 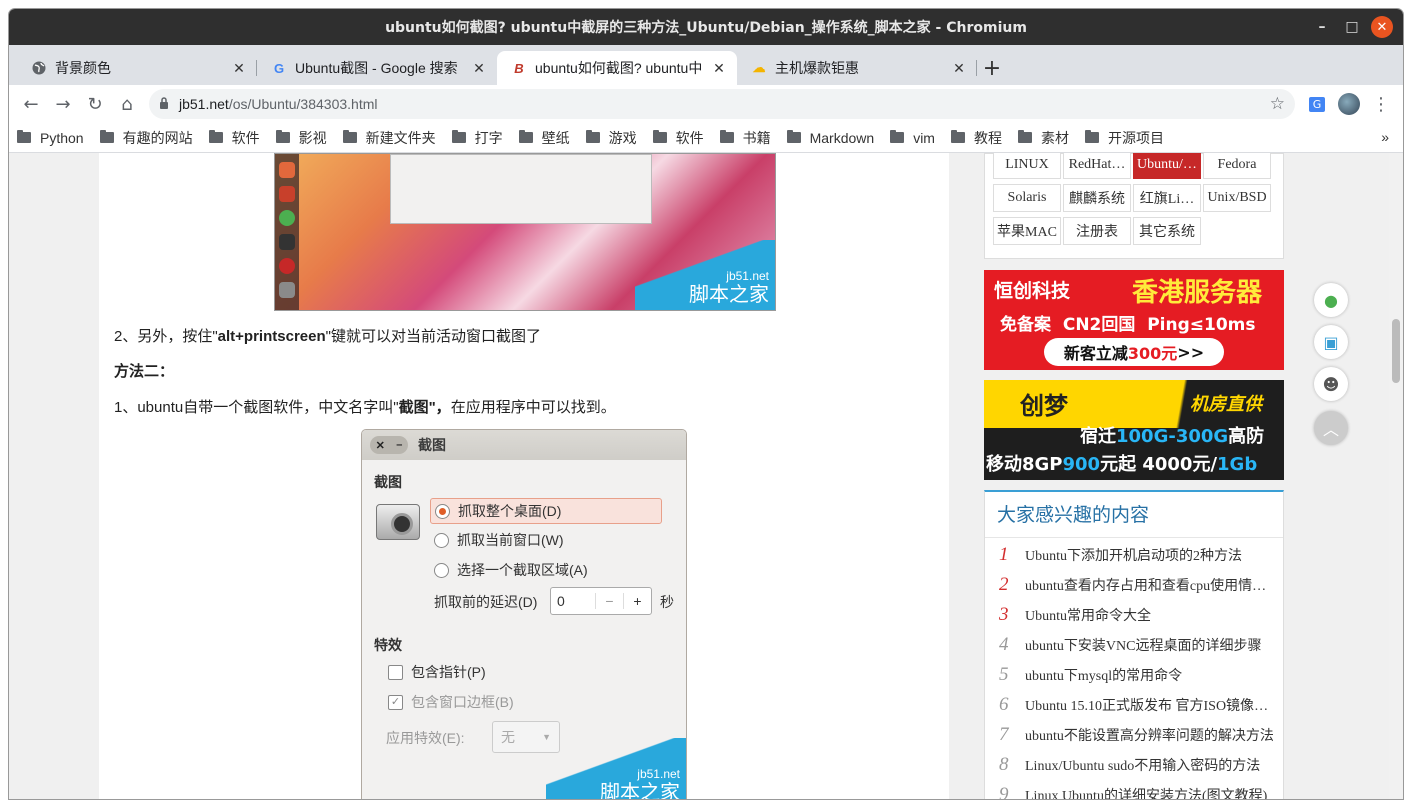 I want to click on page-scrollbar, so click(x=1396, y=476).